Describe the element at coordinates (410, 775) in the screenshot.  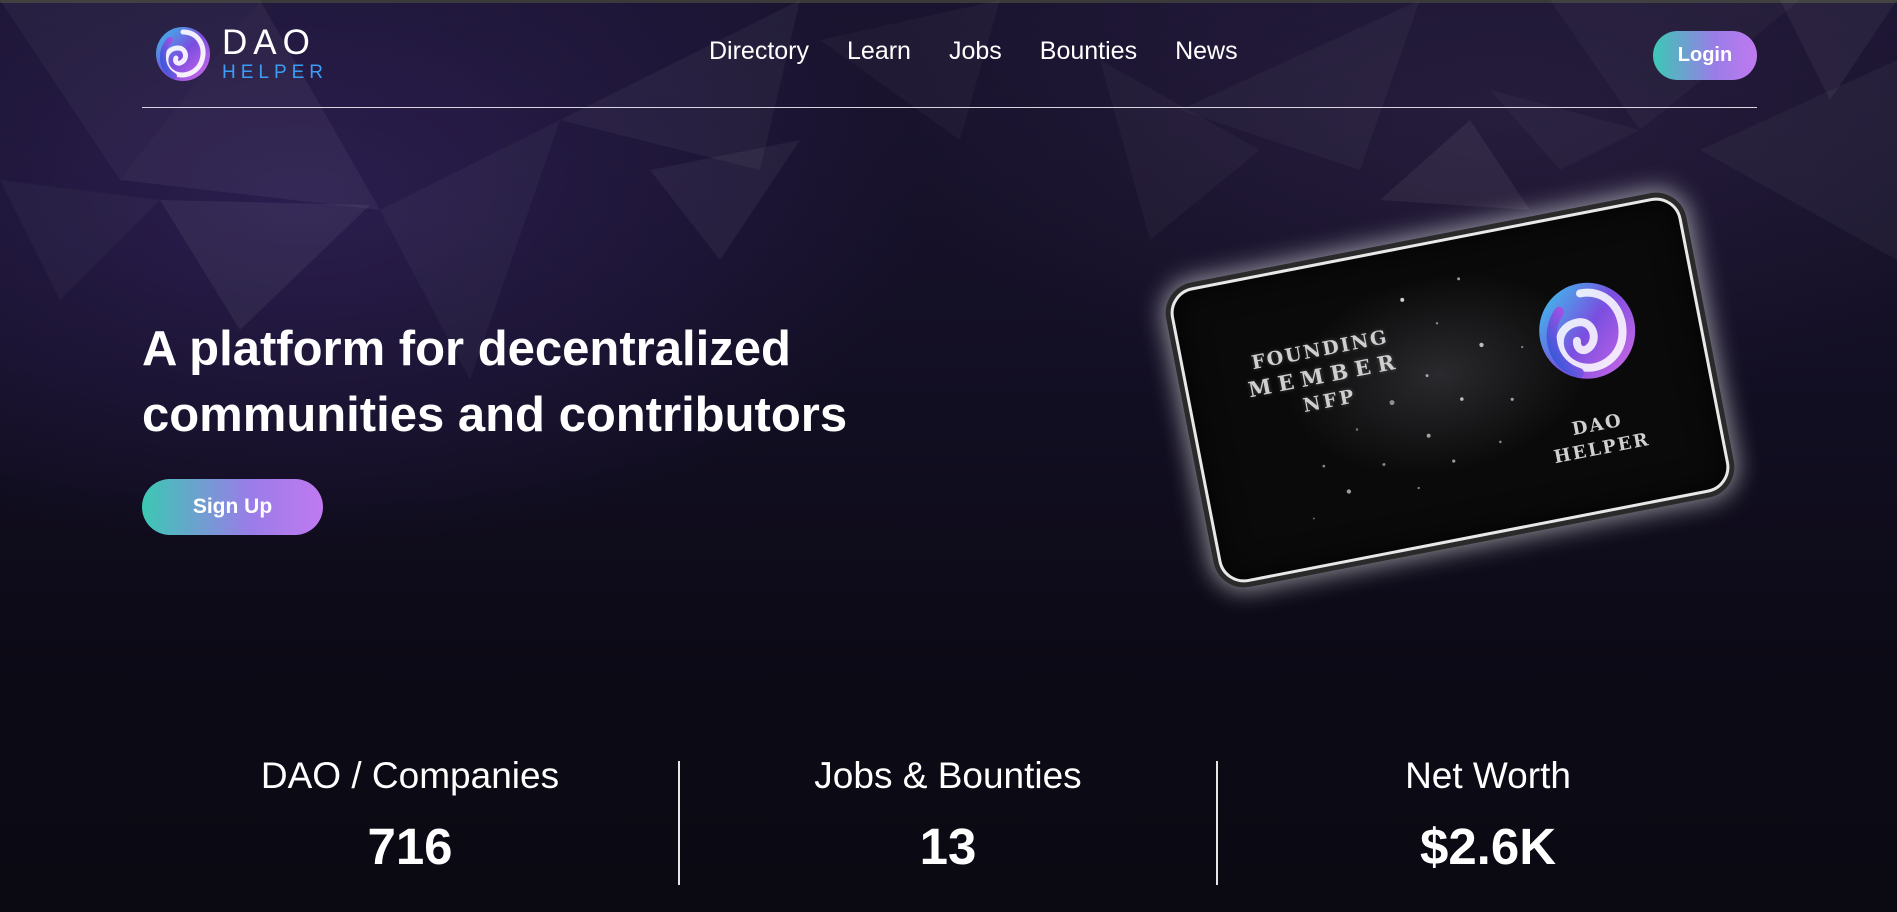
I see `stat-label: DAO / Companies` at that location.